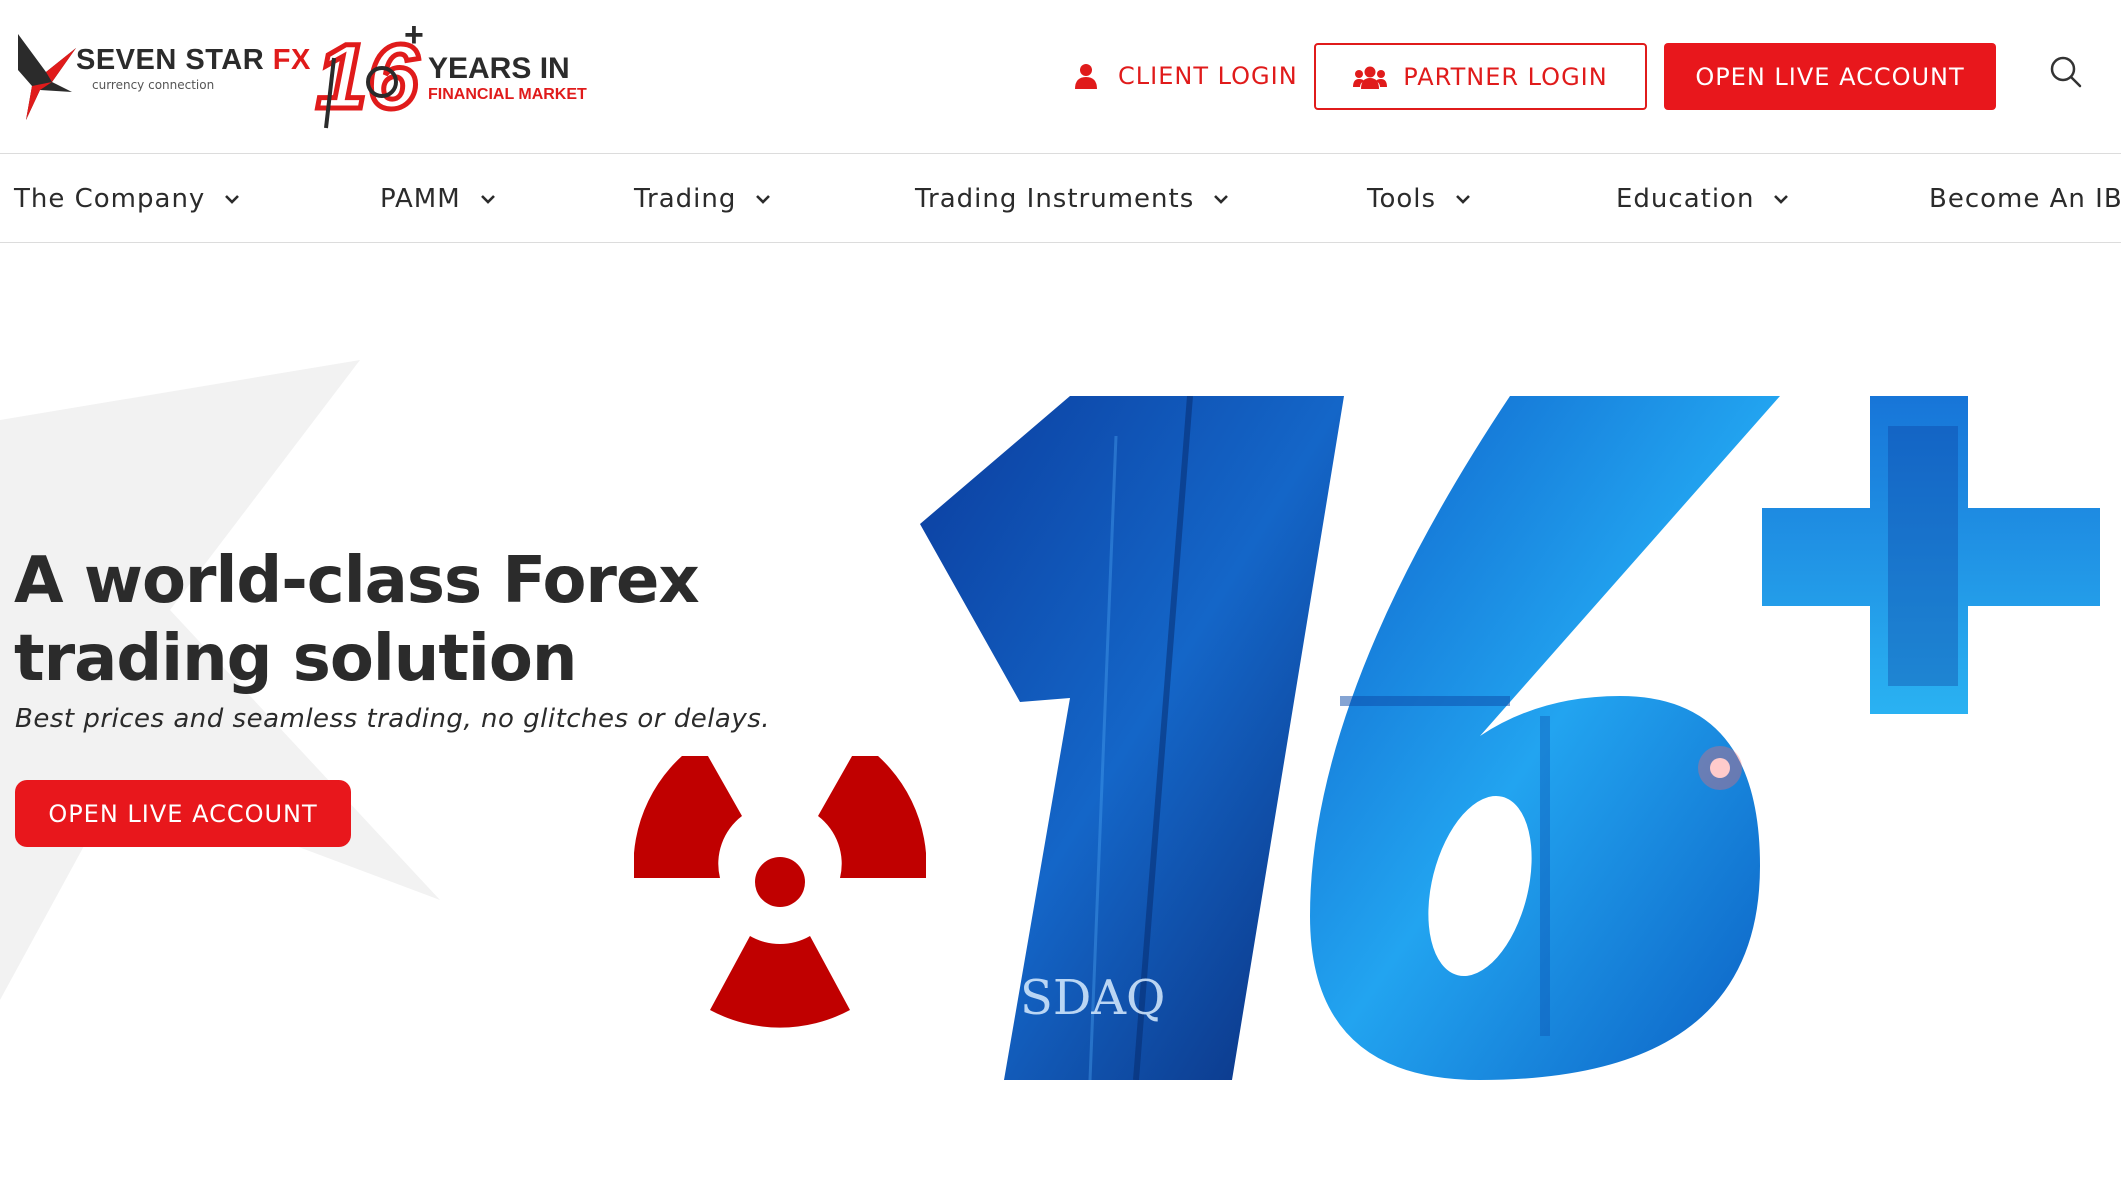 This screenshot has width=2121, height=1191. I want to click on open-live-account-label: OPEN LIVE ACCOUNT, so click(1830, 76).